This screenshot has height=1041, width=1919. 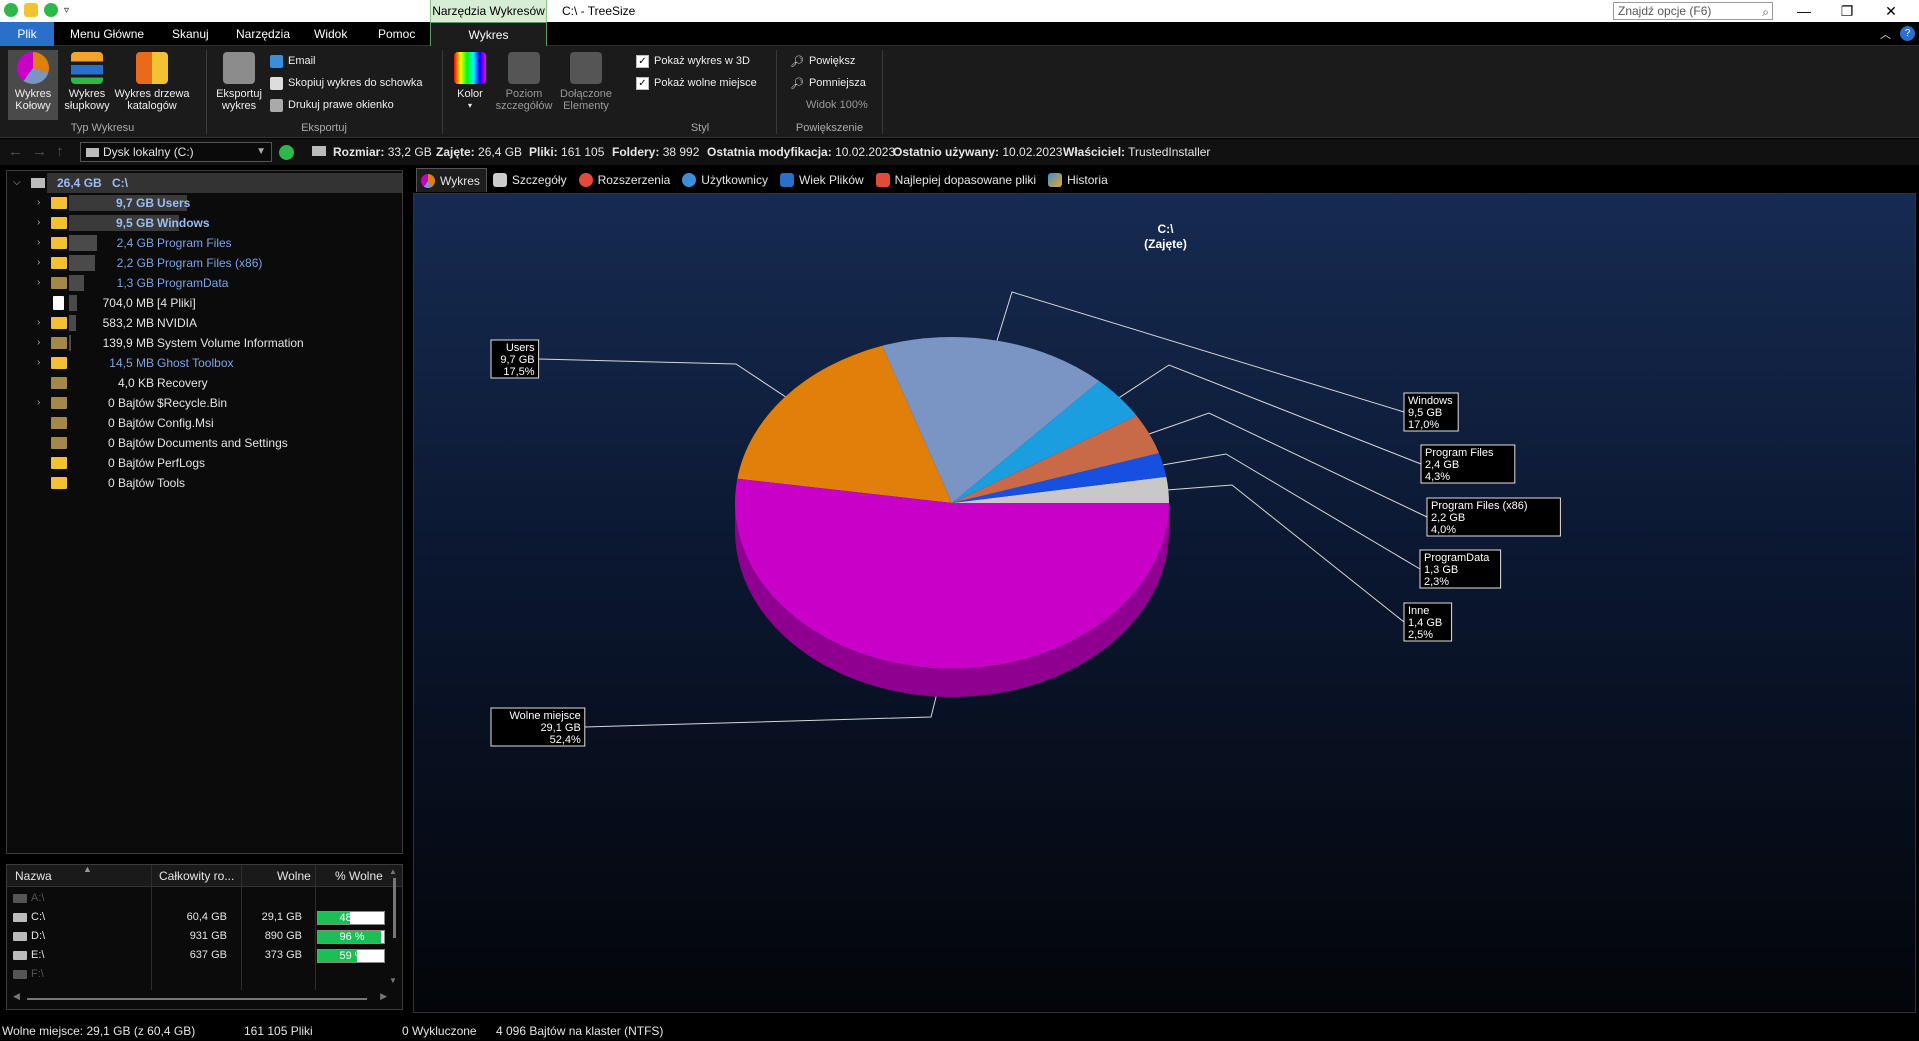 What do you see at coordinates (107, 34) in the screenshot?
I see `tab-home: Menu Główne` at bounding box center [107, 34].